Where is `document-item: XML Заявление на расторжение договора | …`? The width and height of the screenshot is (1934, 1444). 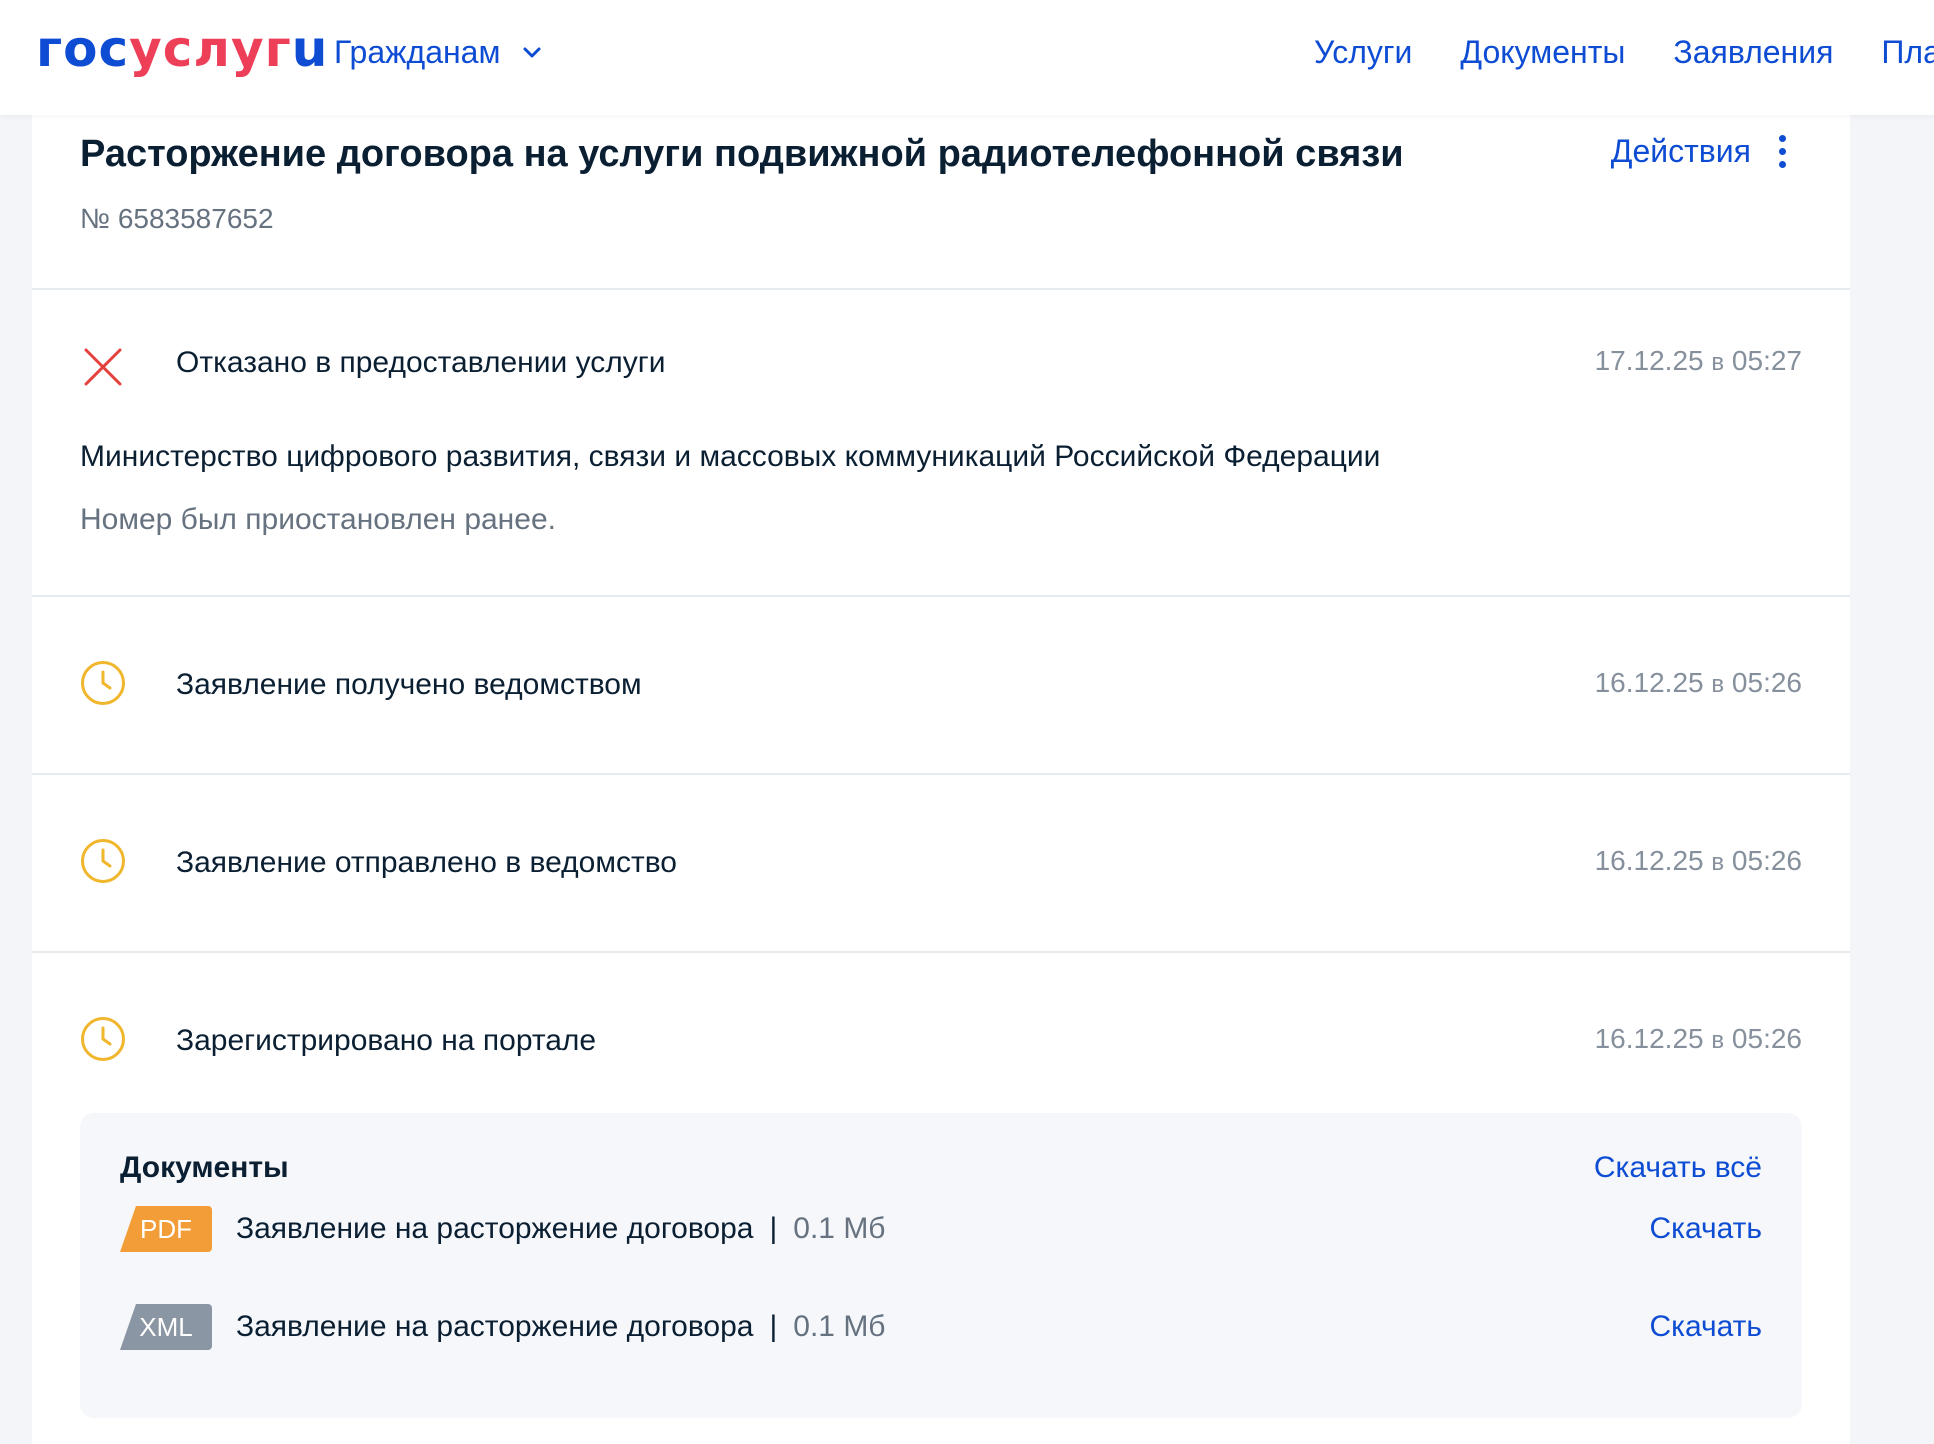 document-item: XML Заявление на расторжение договора | … is located at coordinates (941, 1327).